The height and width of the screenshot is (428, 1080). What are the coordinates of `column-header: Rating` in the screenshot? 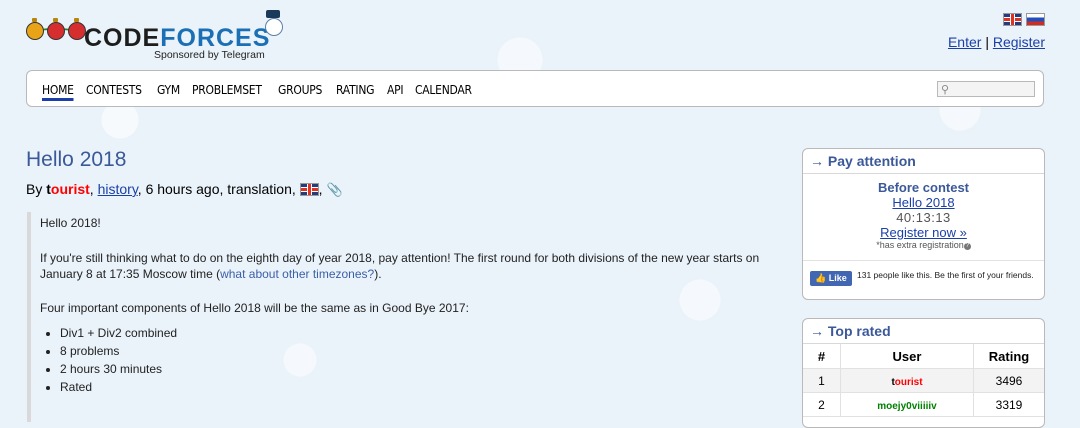 It's located at (1008, 356).